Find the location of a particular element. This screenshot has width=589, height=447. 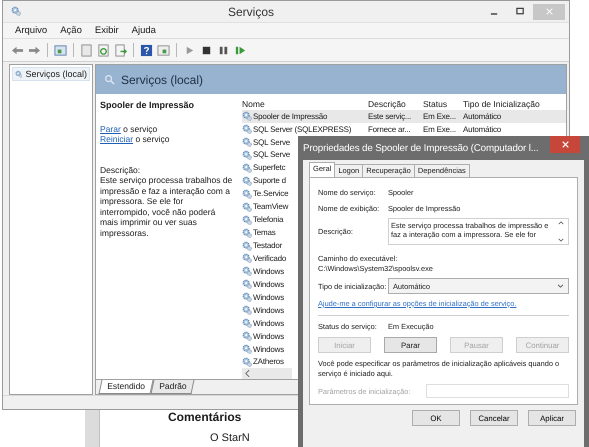

table-cell: Verificado is located at coordinates (269, 258).